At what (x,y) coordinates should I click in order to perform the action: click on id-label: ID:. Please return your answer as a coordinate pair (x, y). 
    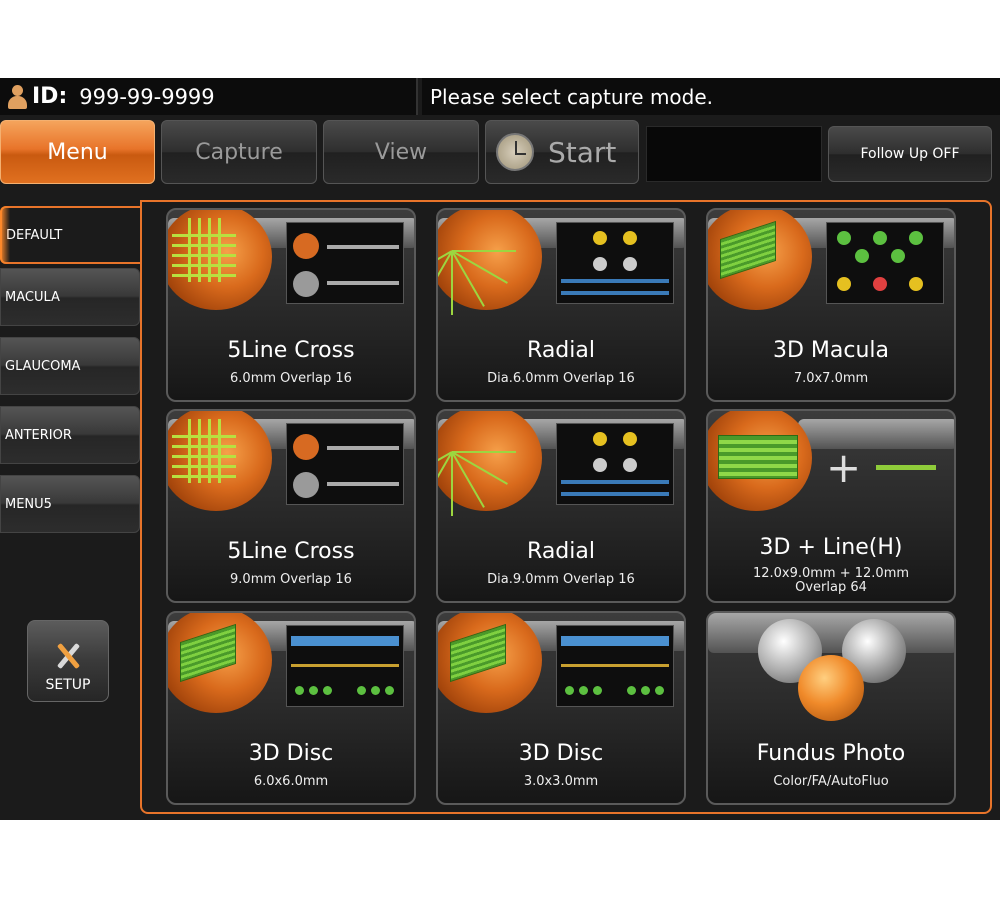
    Looking at the image, I should click on (50, 96).